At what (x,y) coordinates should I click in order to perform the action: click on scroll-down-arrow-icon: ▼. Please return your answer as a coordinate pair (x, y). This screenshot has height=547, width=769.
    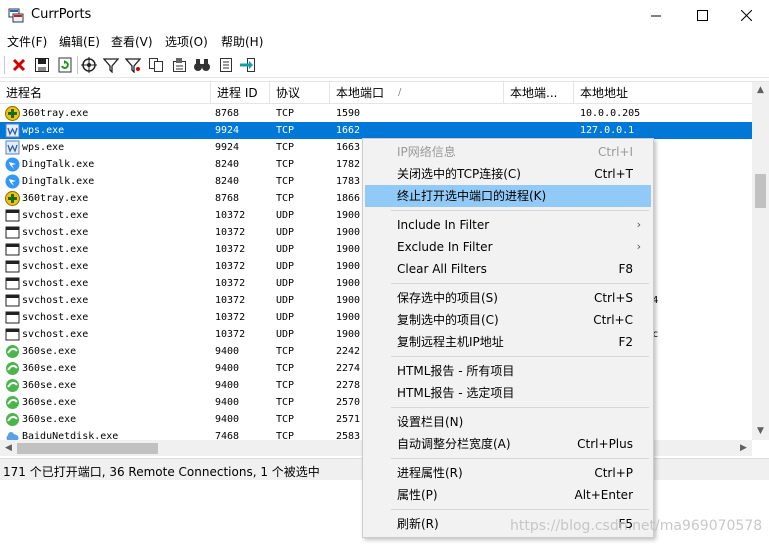
    Looking at the image, I should click on (760, 431).